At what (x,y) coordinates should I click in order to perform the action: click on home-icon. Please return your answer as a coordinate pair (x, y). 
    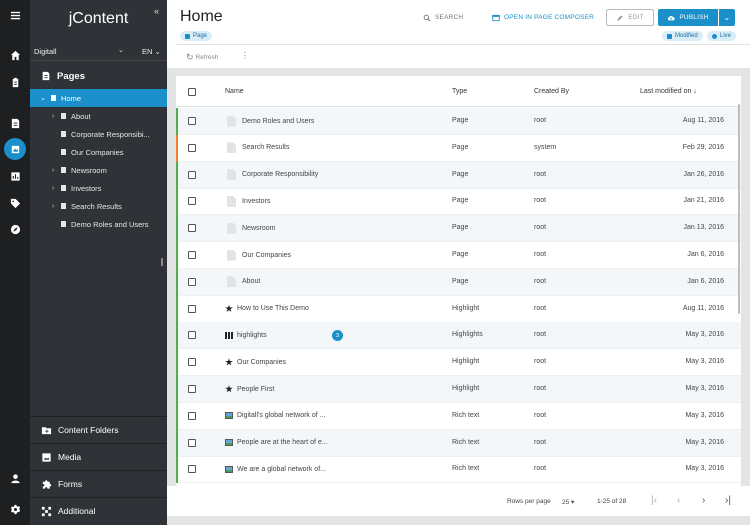
    Looking at the image, I should click on (15, 55).